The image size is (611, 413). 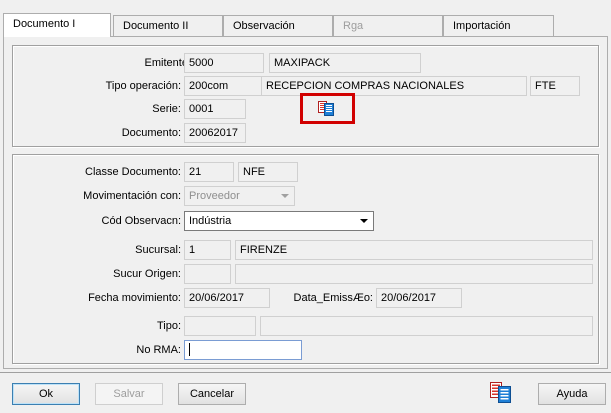 I want to click on emitente-code-field: 5000, so click(x=224, y=63).